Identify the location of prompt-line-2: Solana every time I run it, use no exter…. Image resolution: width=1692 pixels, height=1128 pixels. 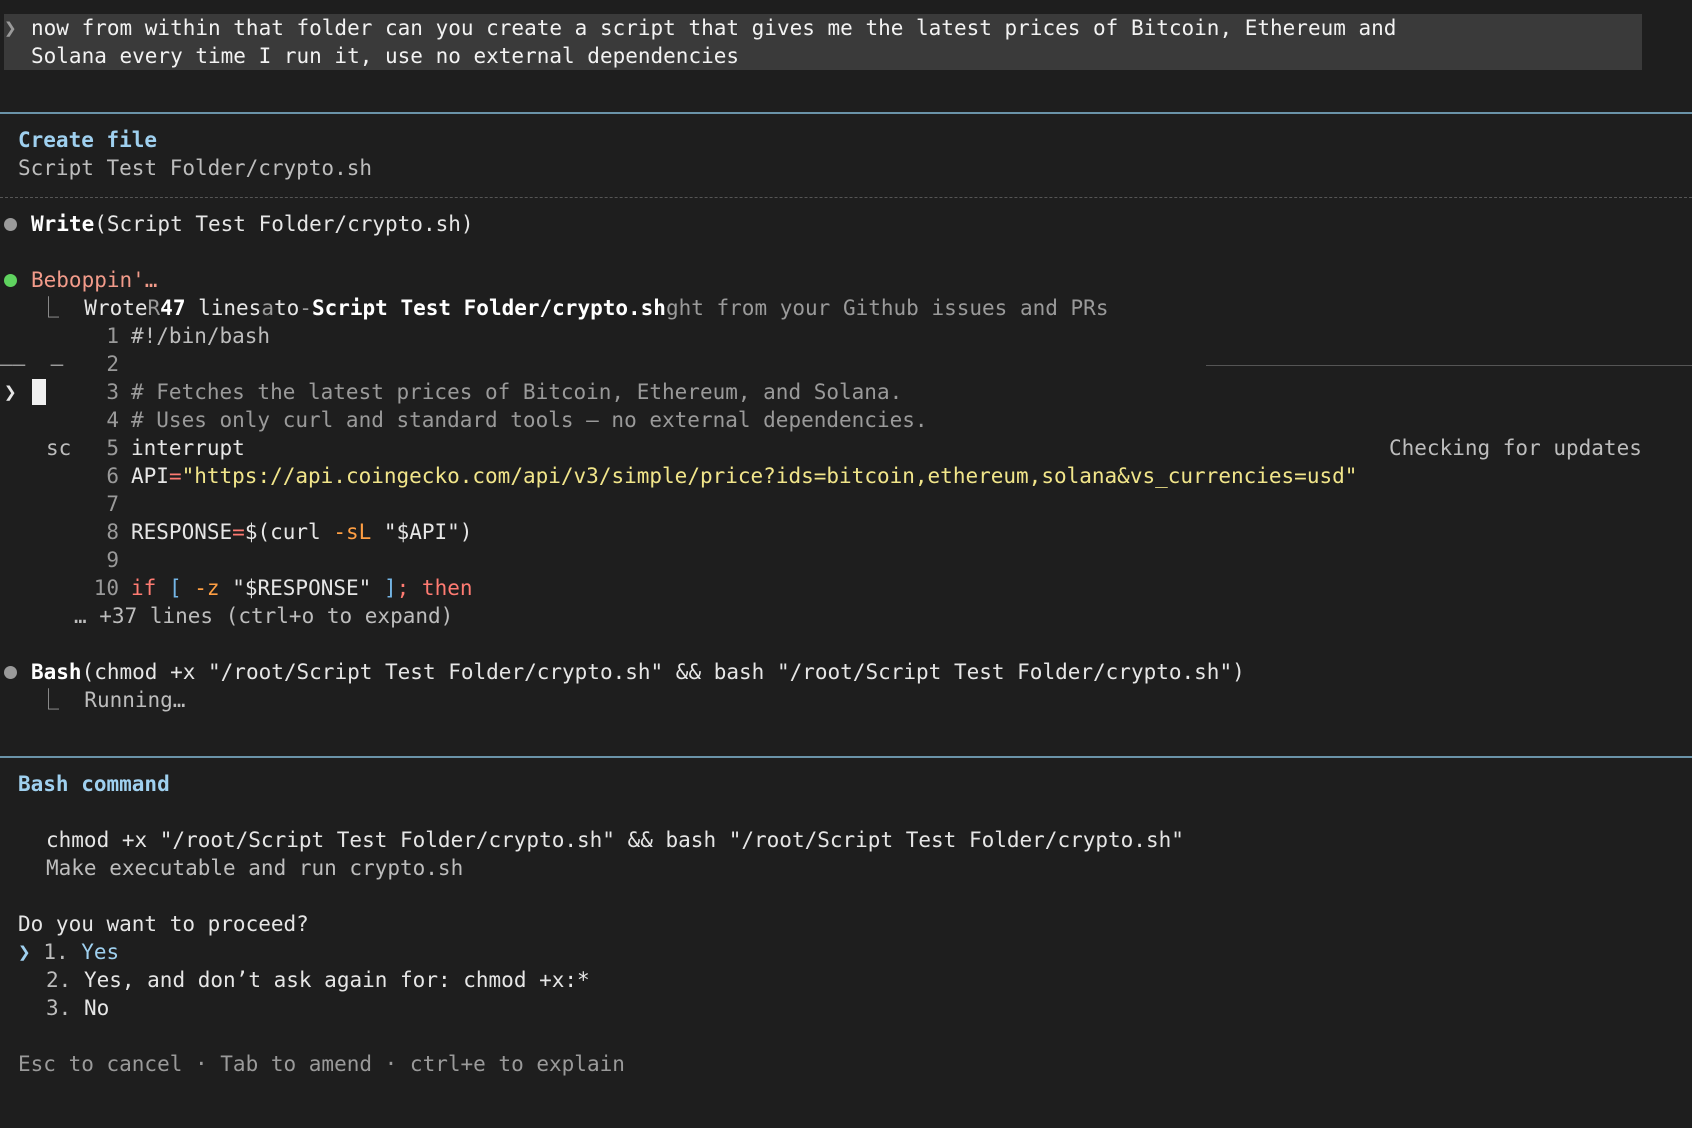
(385, 56).